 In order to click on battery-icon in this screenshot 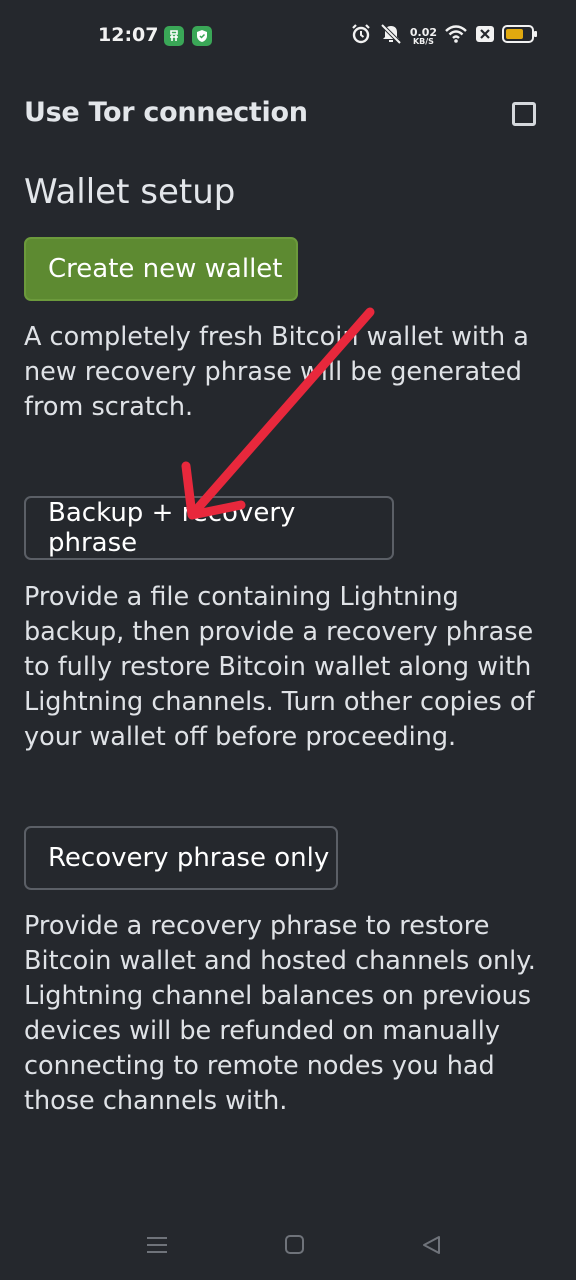, I will do `click(520, 36)`.